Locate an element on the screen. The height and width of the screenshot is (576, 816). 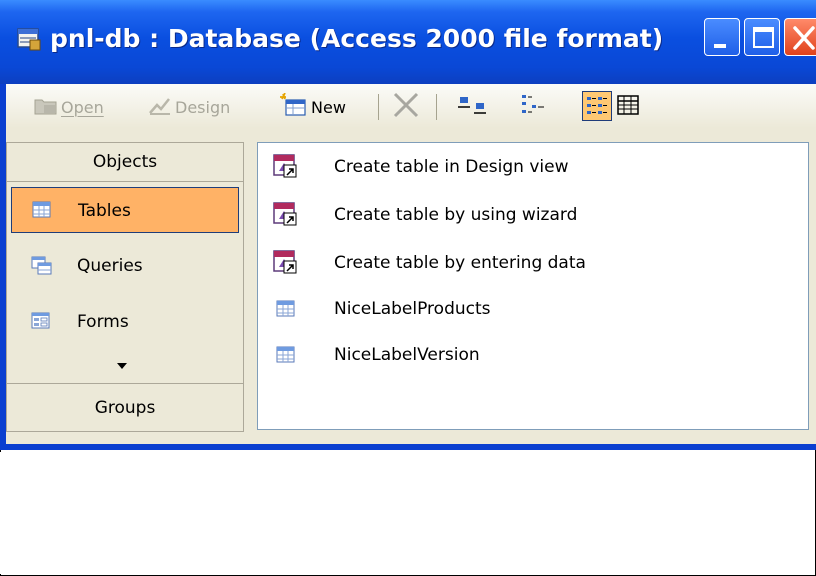
objects-item-label: Tables is located at coordinates (104, 211).